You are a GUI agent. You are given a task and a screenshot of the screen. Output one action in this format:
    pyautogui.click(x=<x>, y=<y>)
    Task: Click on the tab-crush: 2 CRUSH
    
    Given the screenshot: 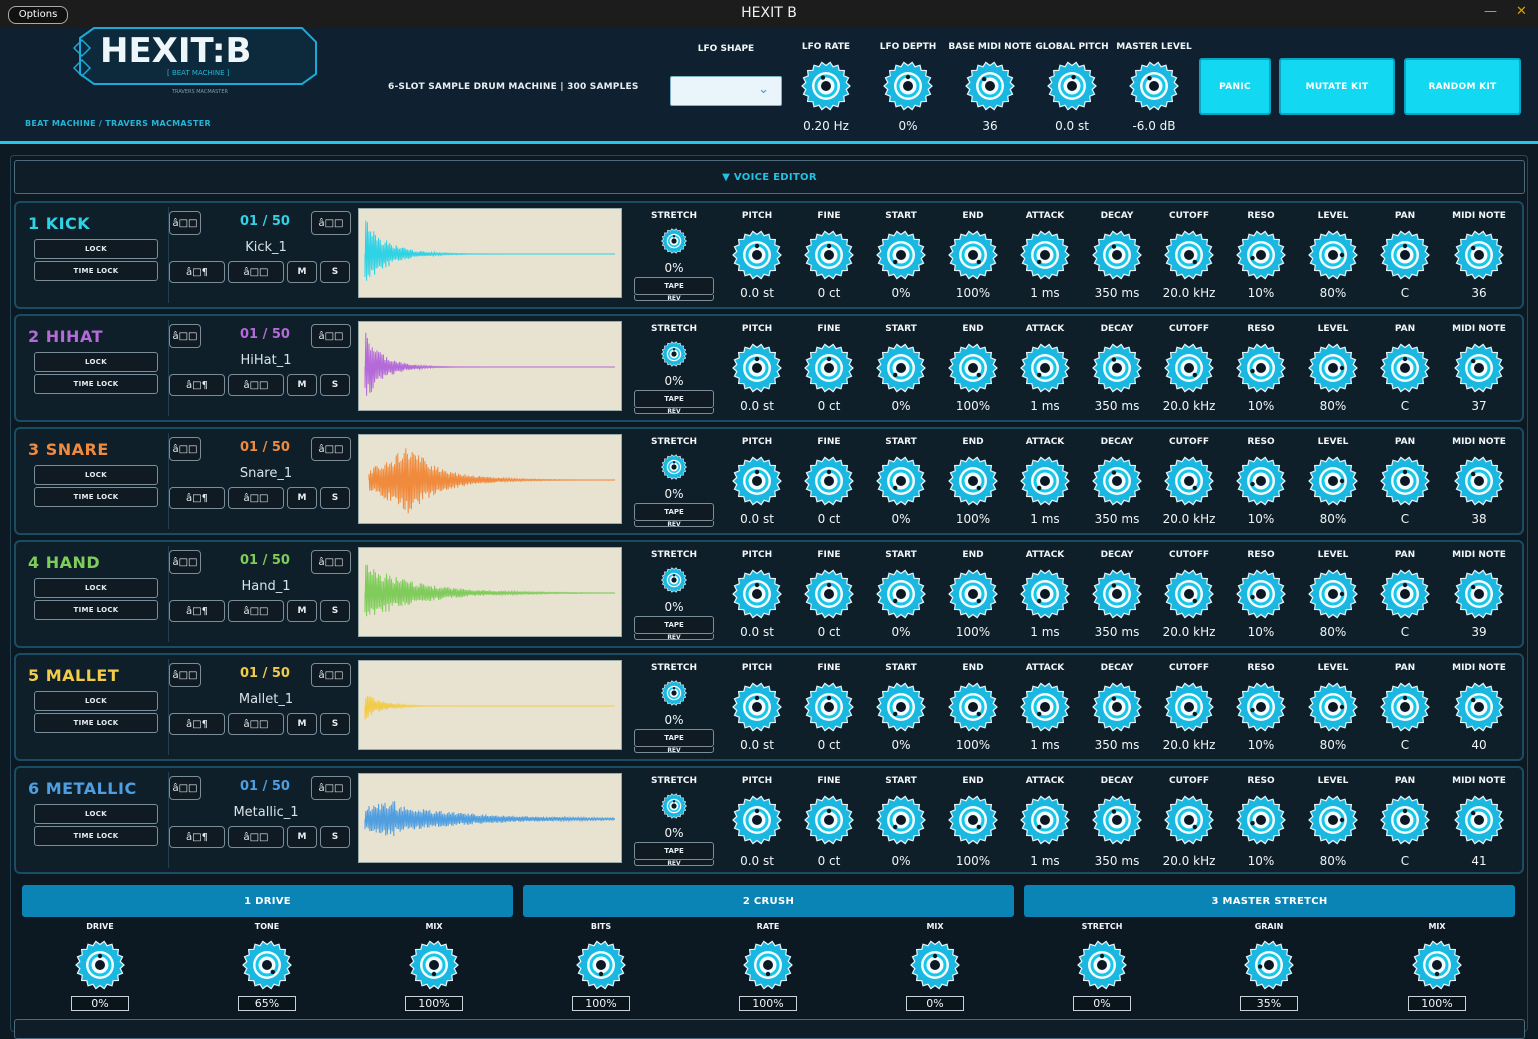 What is the action you would take?
    pyautogui.click(x=768, y=901)
    